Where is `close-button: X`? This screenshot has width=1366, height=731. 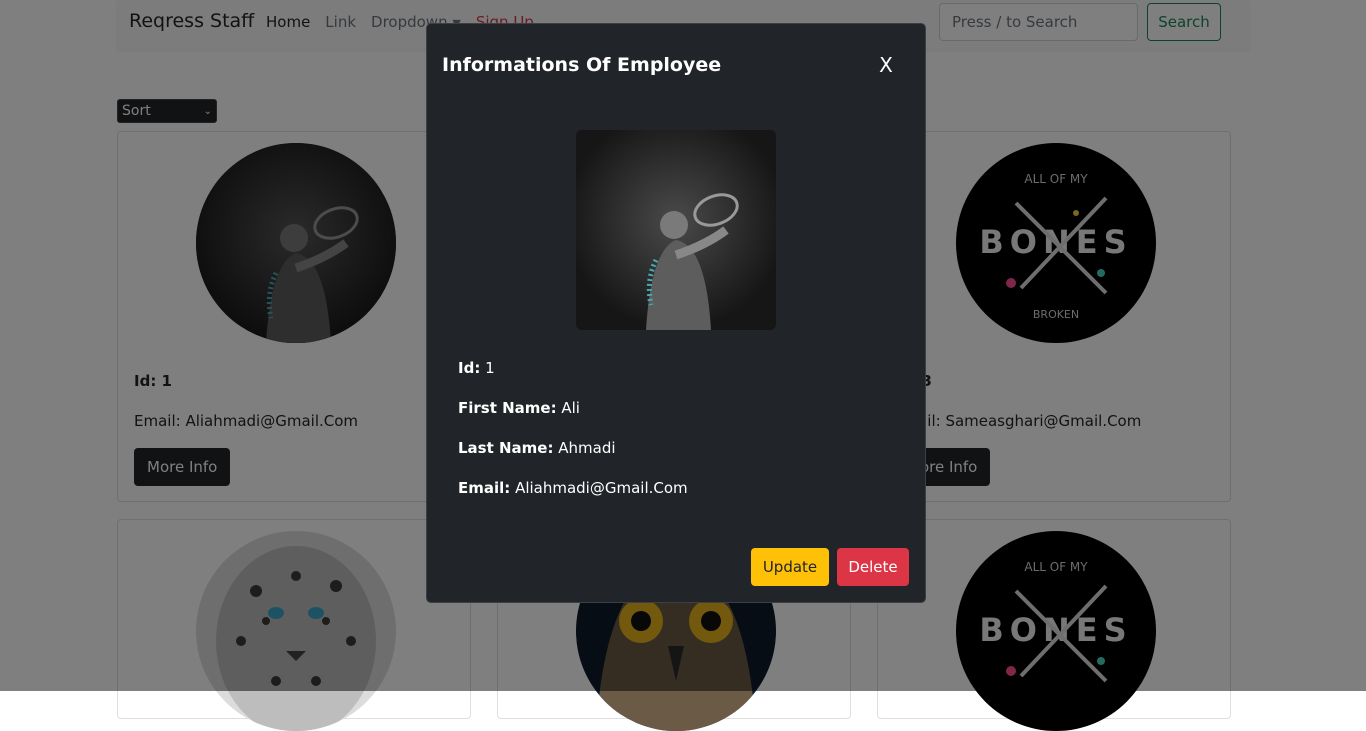
close-button: X is located at coordinates (886, 65).